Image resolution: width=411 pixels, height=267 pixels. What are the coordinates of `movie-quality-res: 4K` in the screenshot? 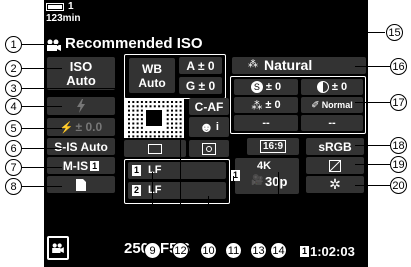 It's located at (264, 166).